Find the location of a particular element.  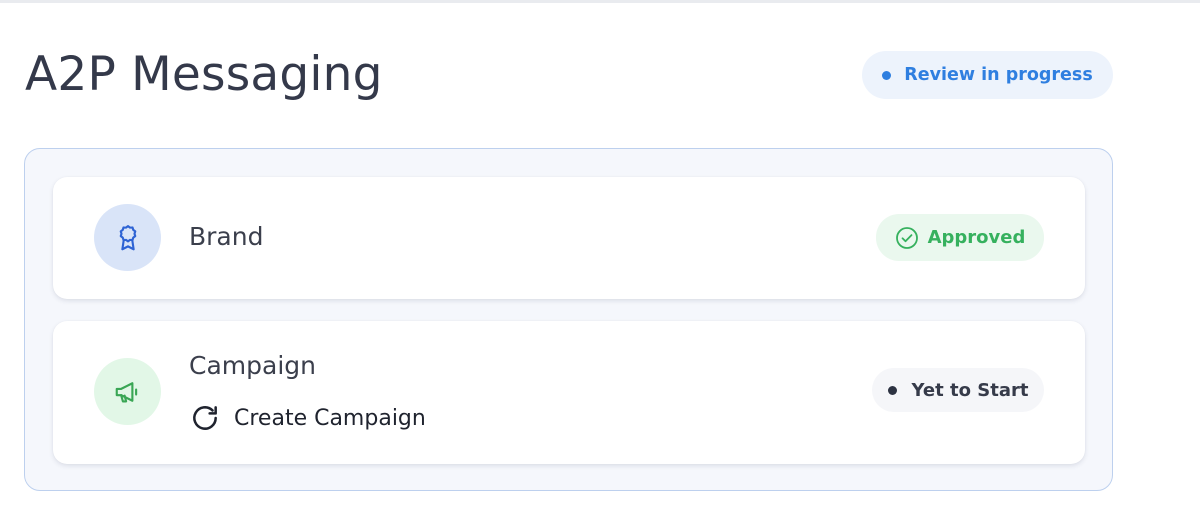

check-circle-icon is located at coordinates (906, 237).